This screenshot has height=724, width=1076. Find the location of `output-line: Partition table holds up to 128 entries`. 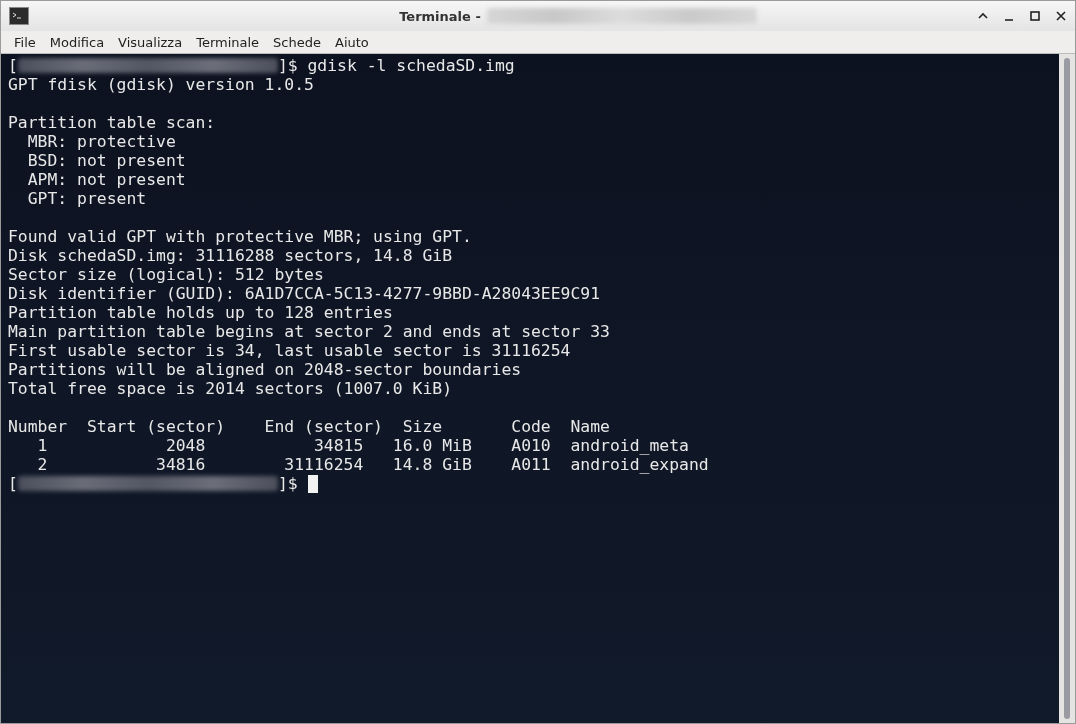

output-line: Partition table holds up to 128 entries is located at coordinates (200, 312).